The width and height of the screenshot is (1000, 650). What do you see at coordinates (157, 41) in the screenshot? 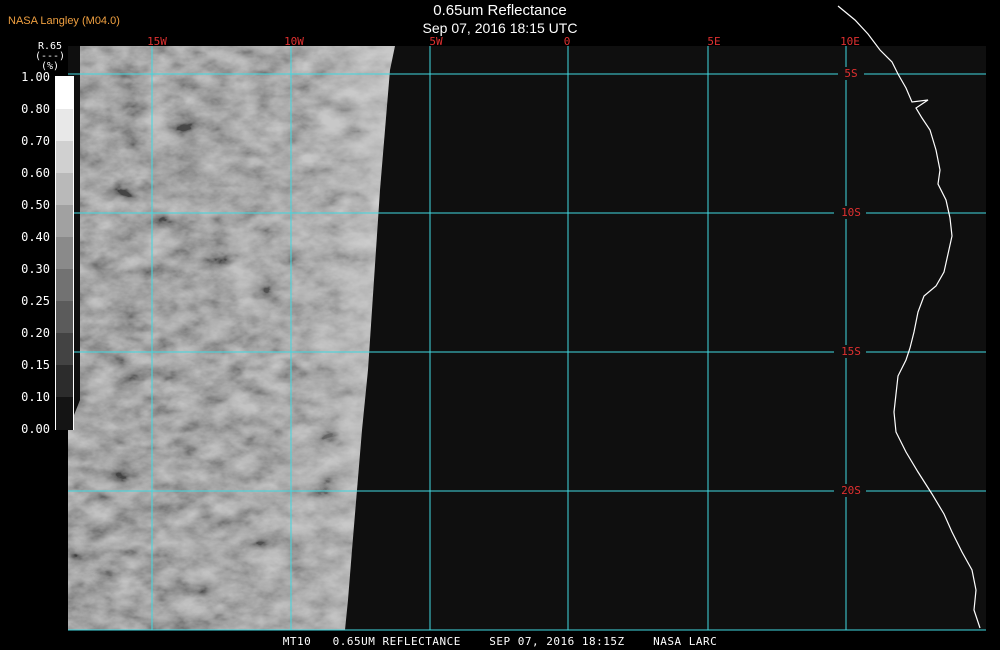
I see `lon-label-15w: 15W` at bounding box center [157, 41].